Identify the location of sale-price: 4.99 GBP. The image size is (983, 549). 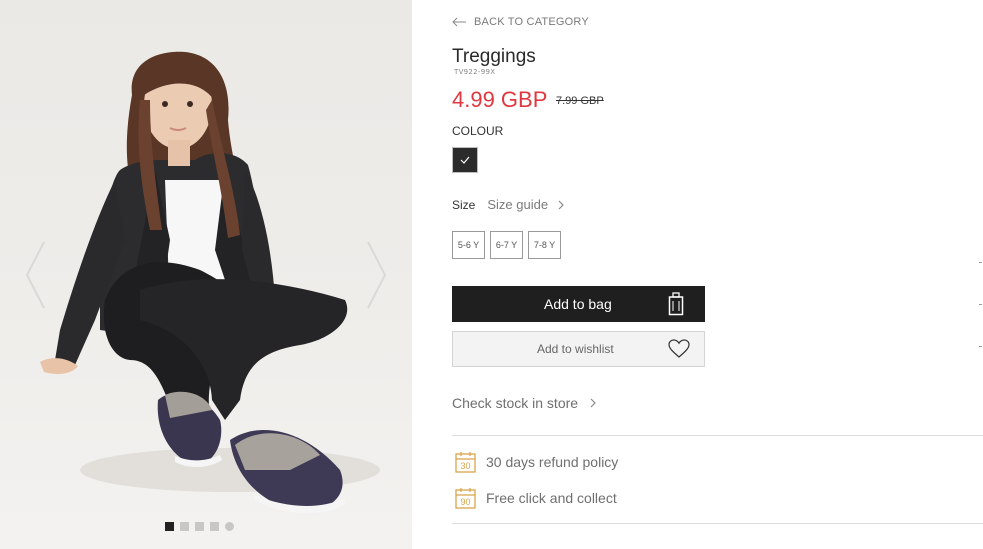
(500, 99).